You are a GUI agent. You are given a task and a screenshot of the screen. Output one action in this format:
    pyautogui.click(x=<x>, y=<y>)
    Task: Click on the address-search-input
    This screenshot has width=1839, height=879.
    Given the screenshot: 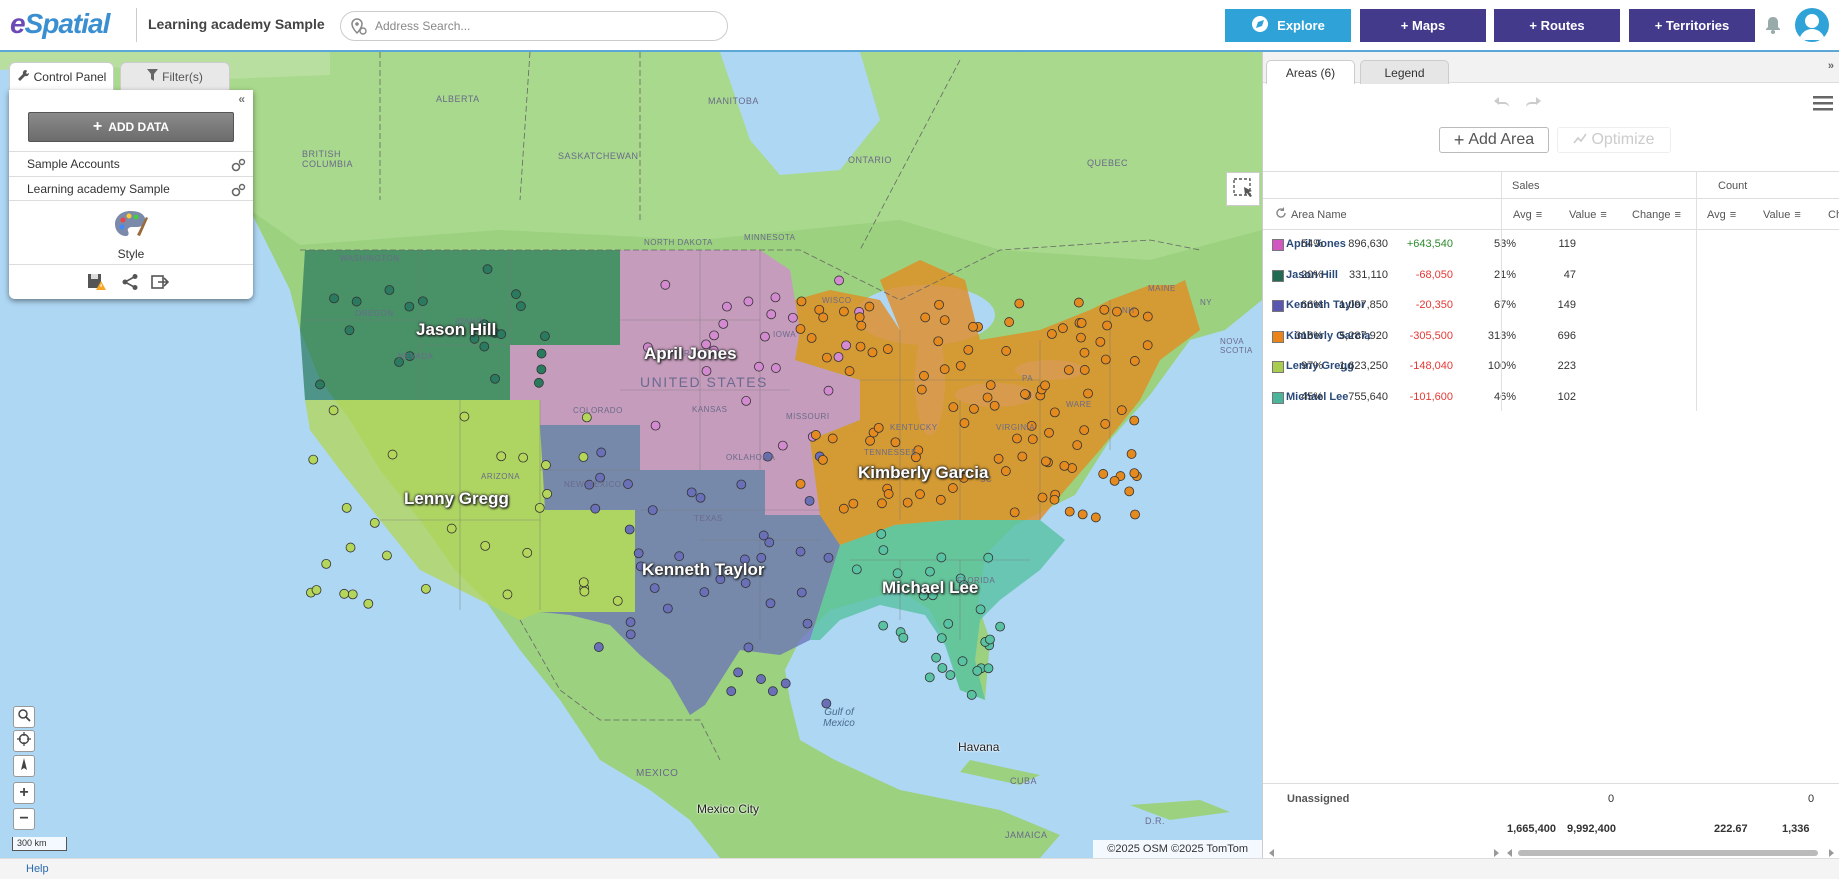 What is the action you would take?
    pyautogui.click(x=545, y=26)
    